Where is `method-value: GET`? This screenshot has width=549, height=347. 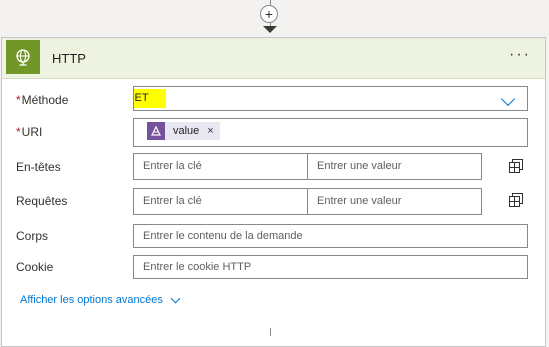 method-value: GET is located at coordinates (150, 98).